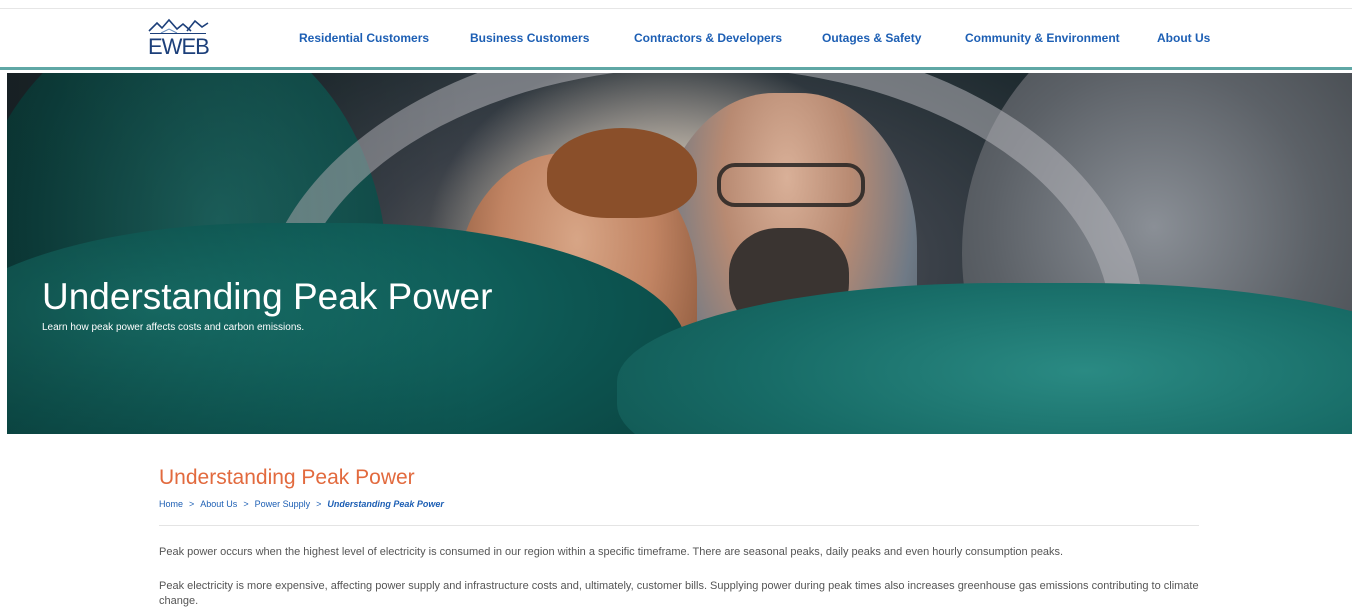  I want to click on nav-business-customers: Business Customers, so click(529, 38).